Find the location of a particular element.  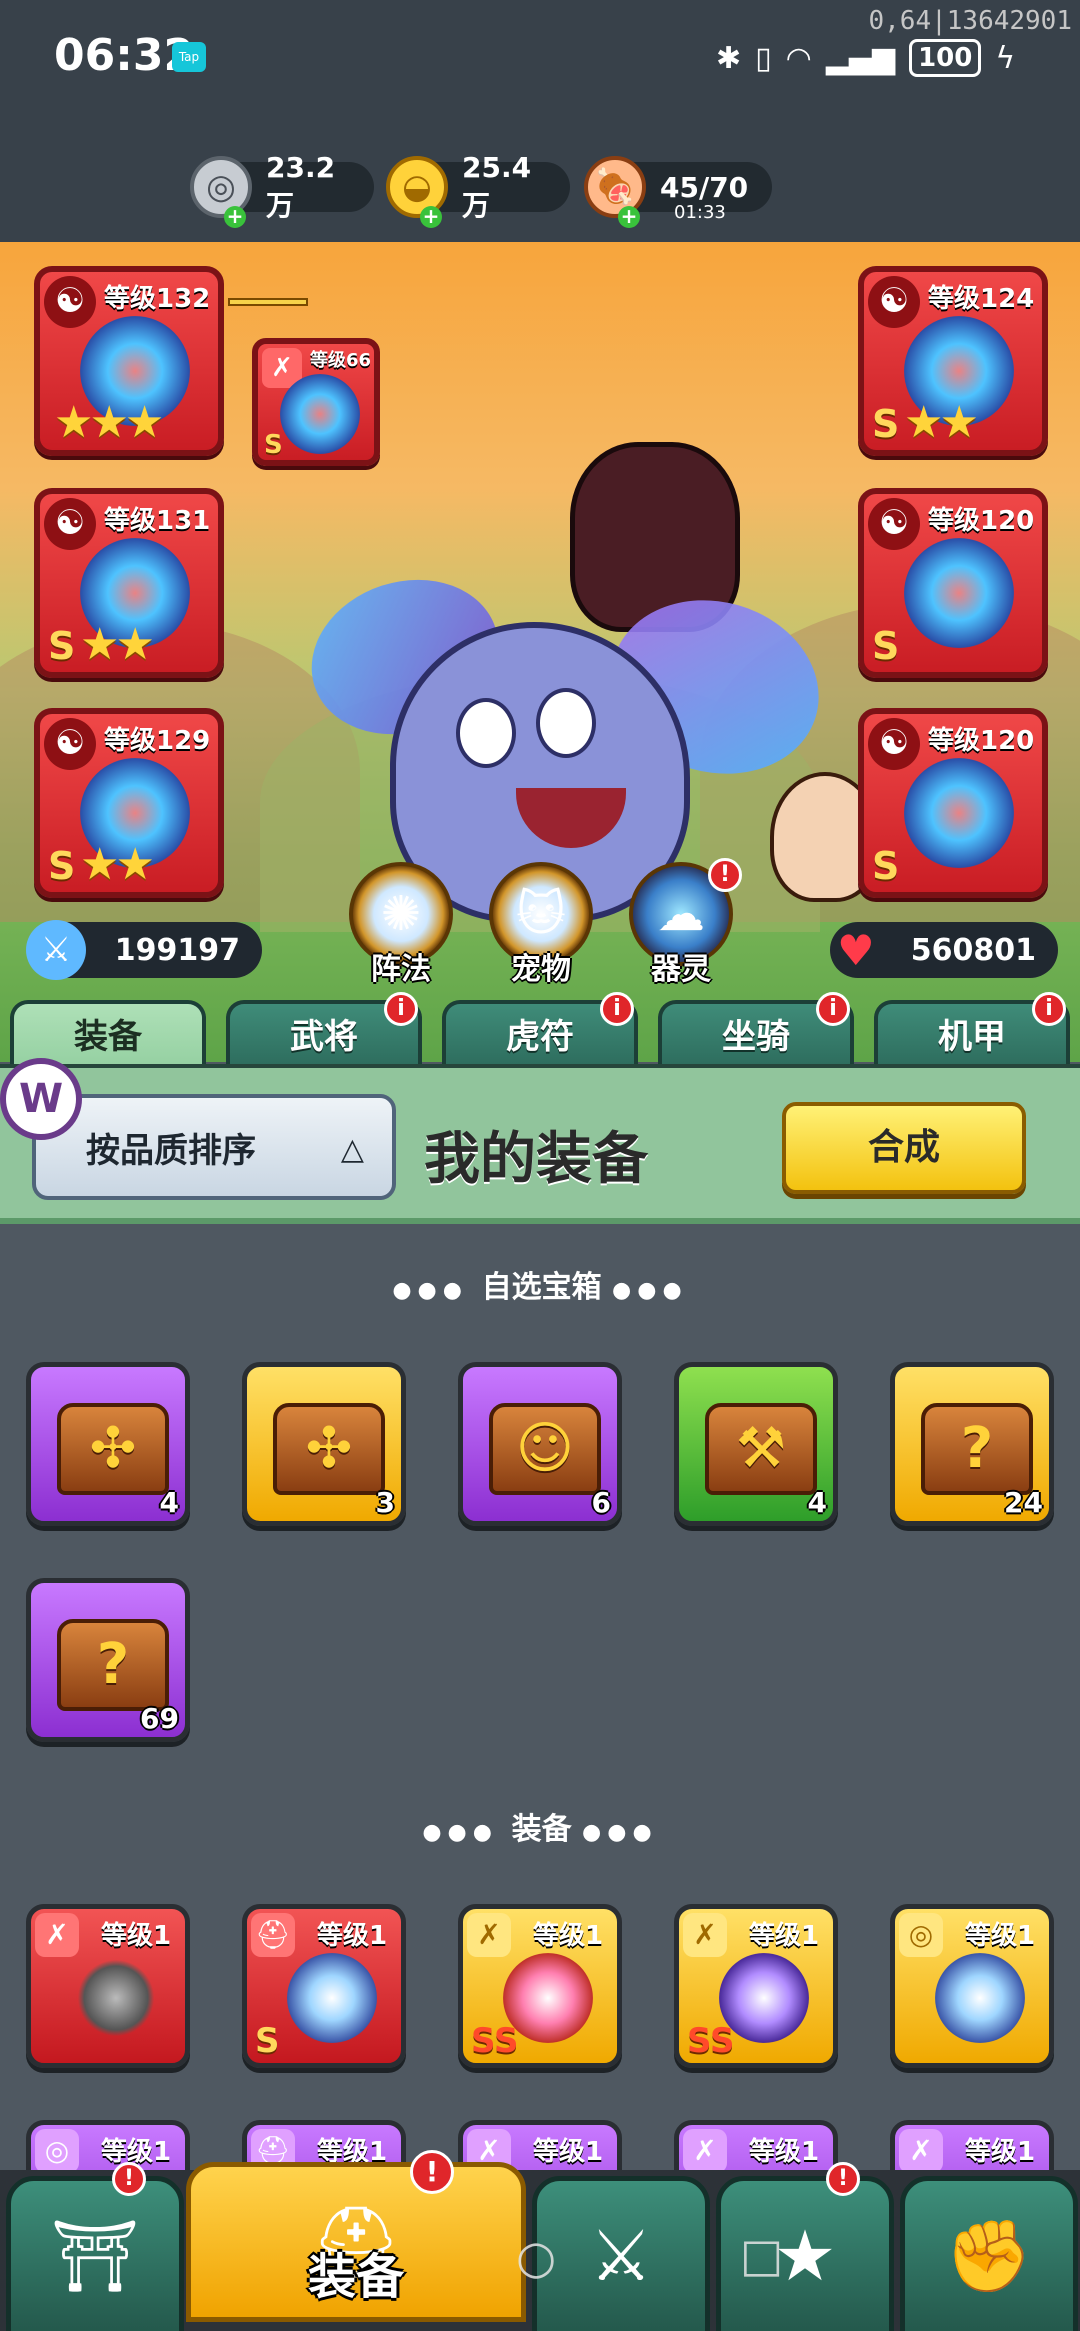

chests-section-title: ●●● 自选宝箱 ●●● is located at coordinates (540, 1284).